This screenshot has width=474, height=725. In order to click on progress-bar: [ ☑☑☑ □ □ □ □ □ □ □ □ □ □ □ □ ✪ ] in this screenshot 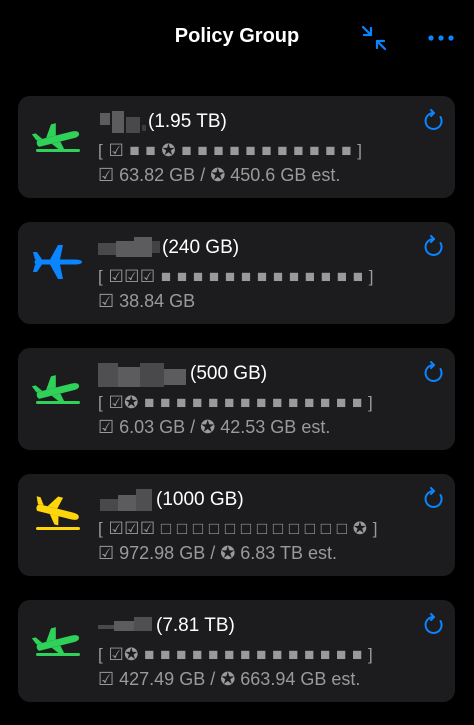, I will do `click(238, 528)`.